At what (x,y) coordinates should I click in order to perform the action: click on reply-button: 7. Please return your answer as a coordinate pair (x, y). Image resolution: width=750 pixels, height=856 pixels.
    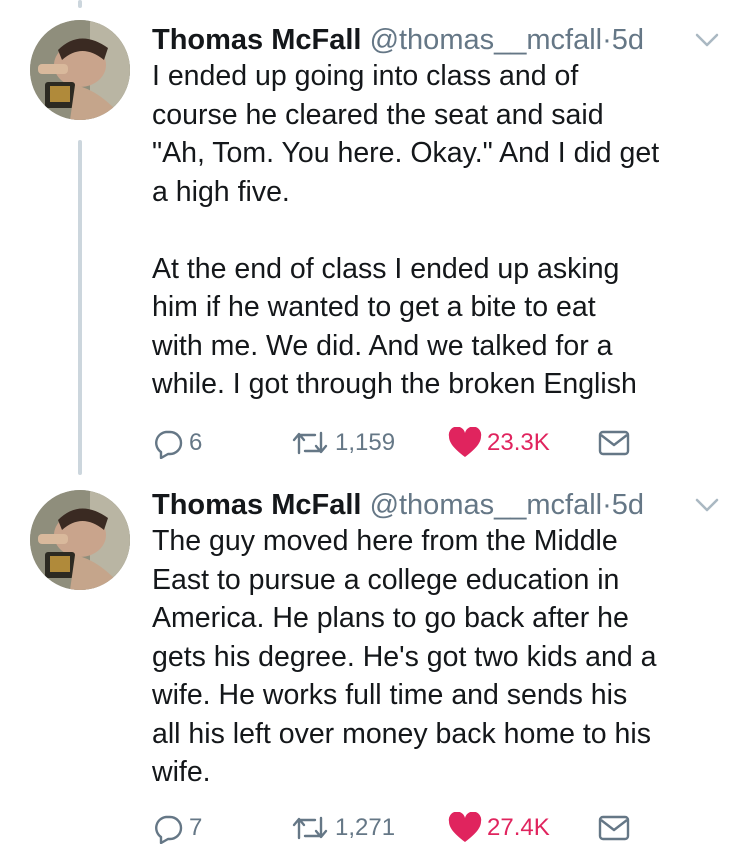
    Looking at the image, I should click on (177, 828).